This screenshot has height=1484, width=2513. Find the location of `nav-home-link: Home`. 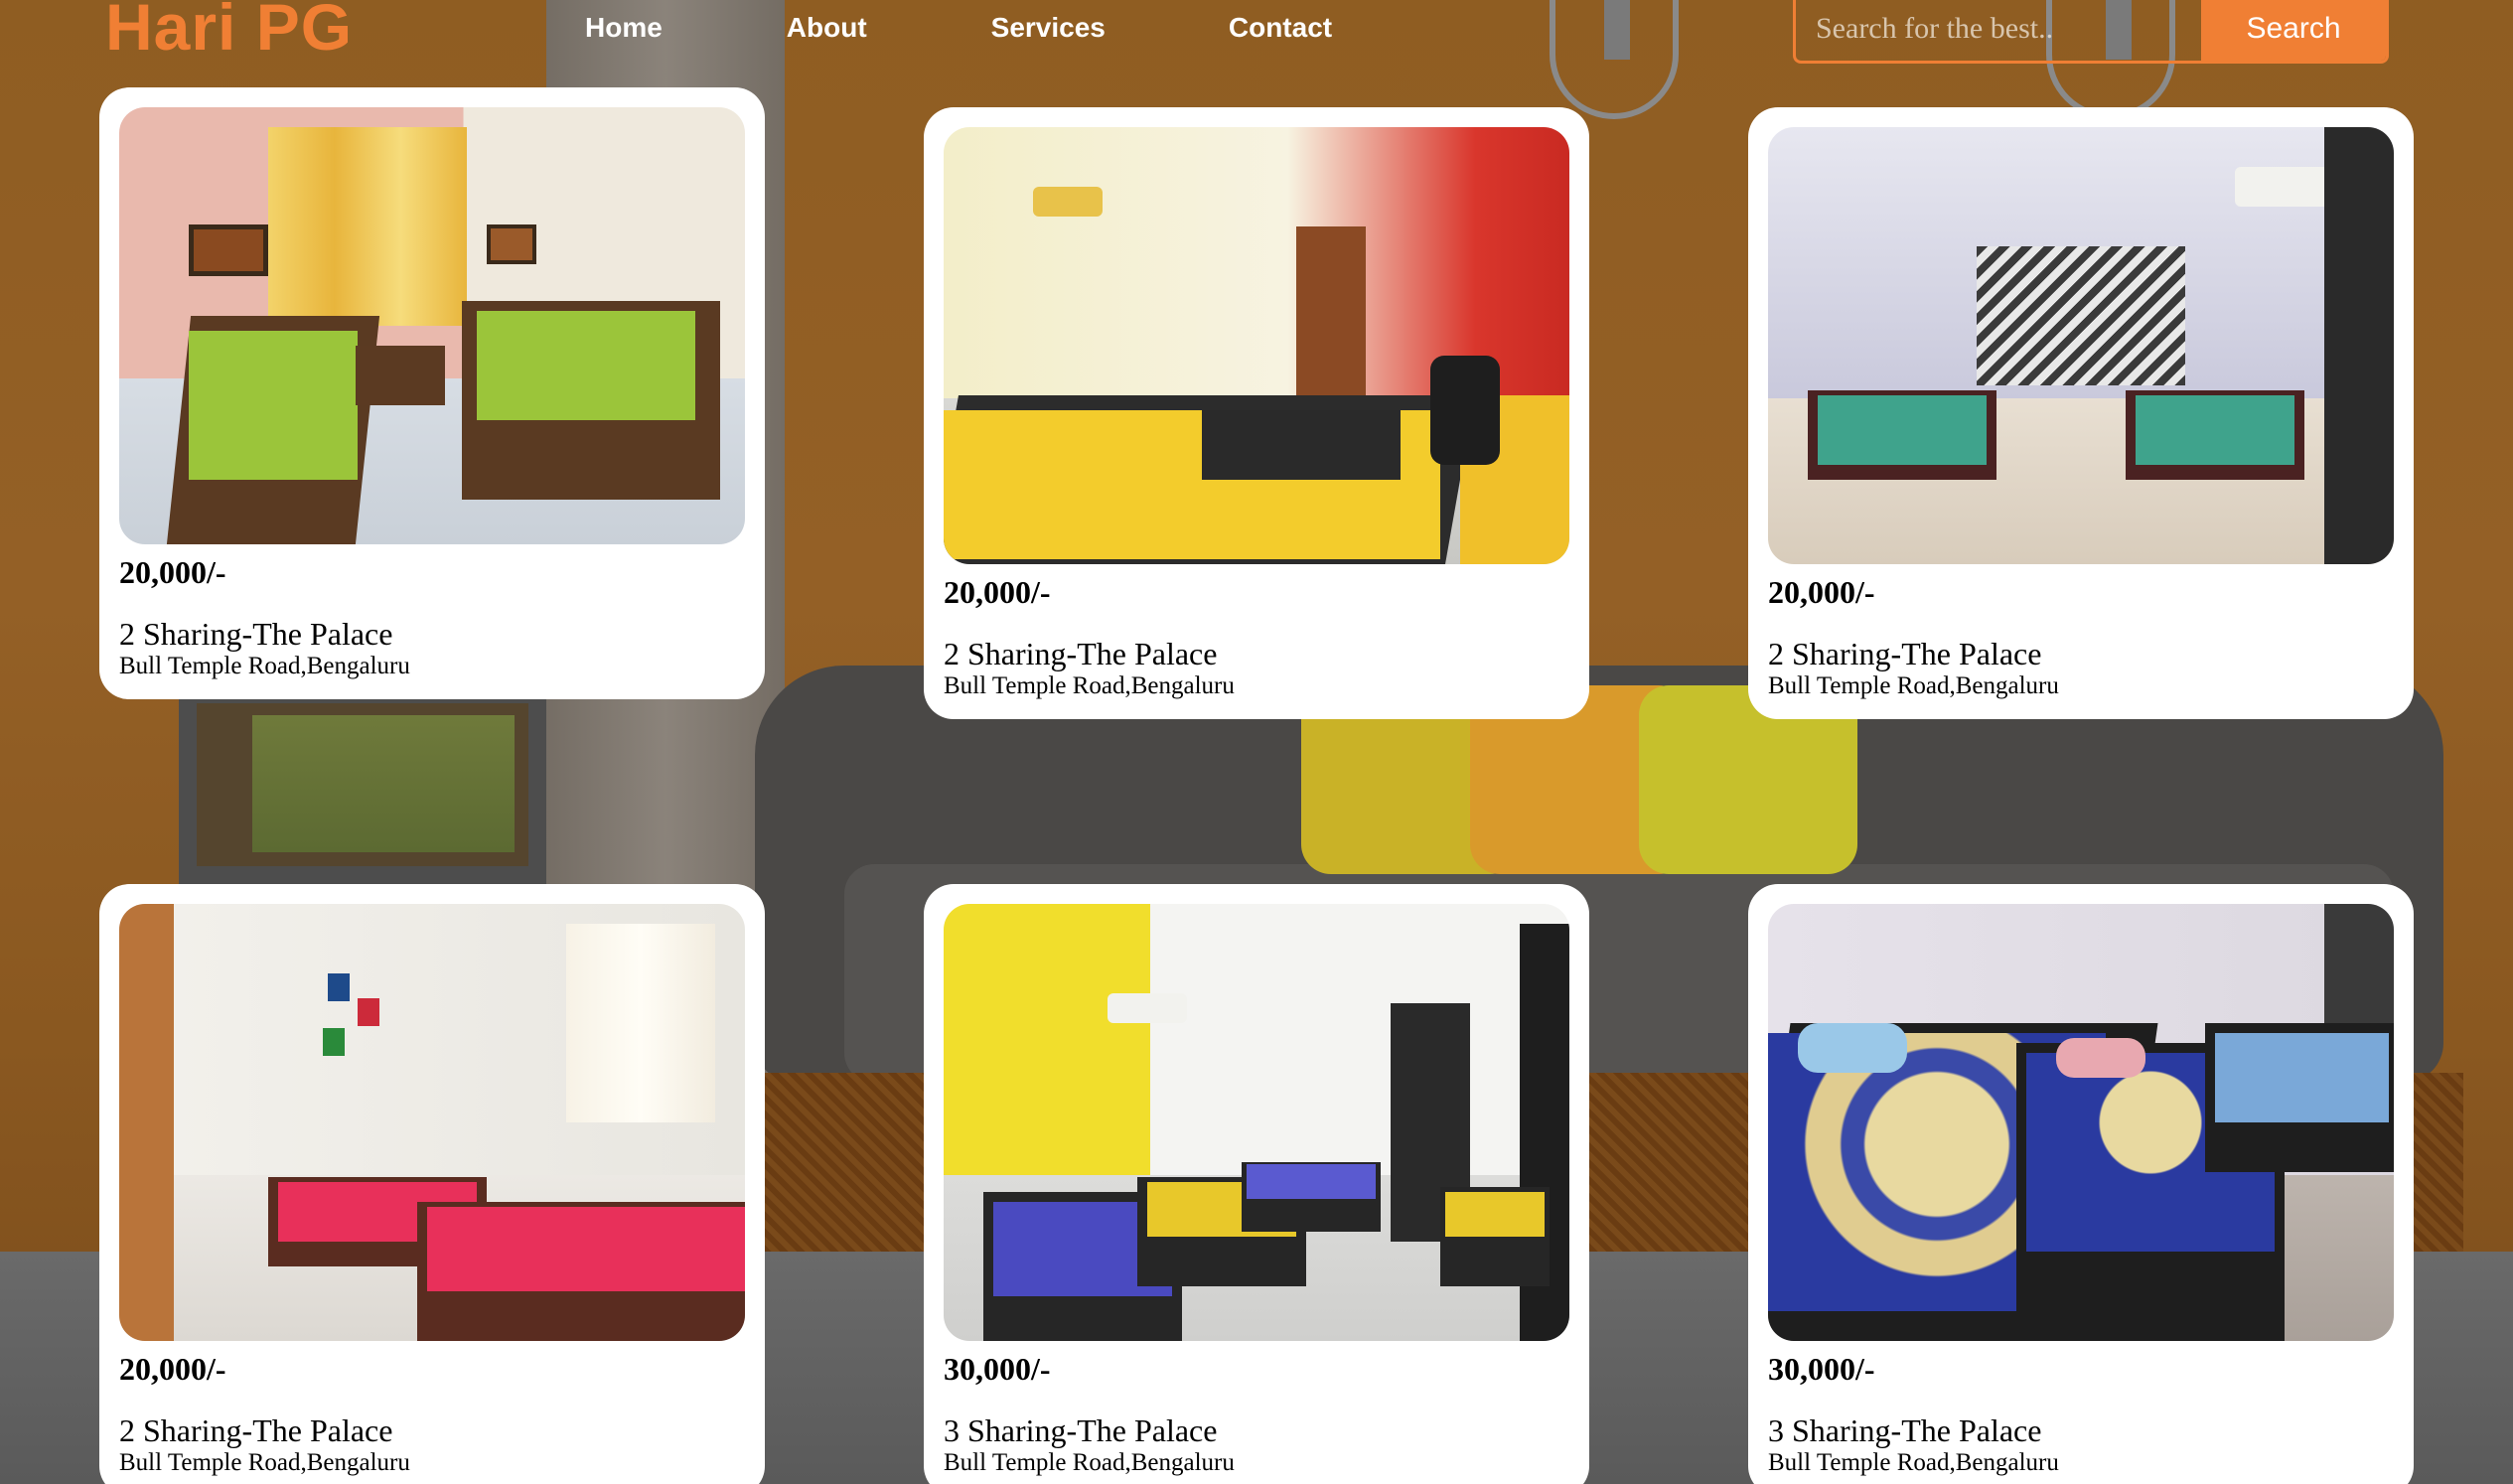

nav-home-link: Home is located at coordinates (624, 28).